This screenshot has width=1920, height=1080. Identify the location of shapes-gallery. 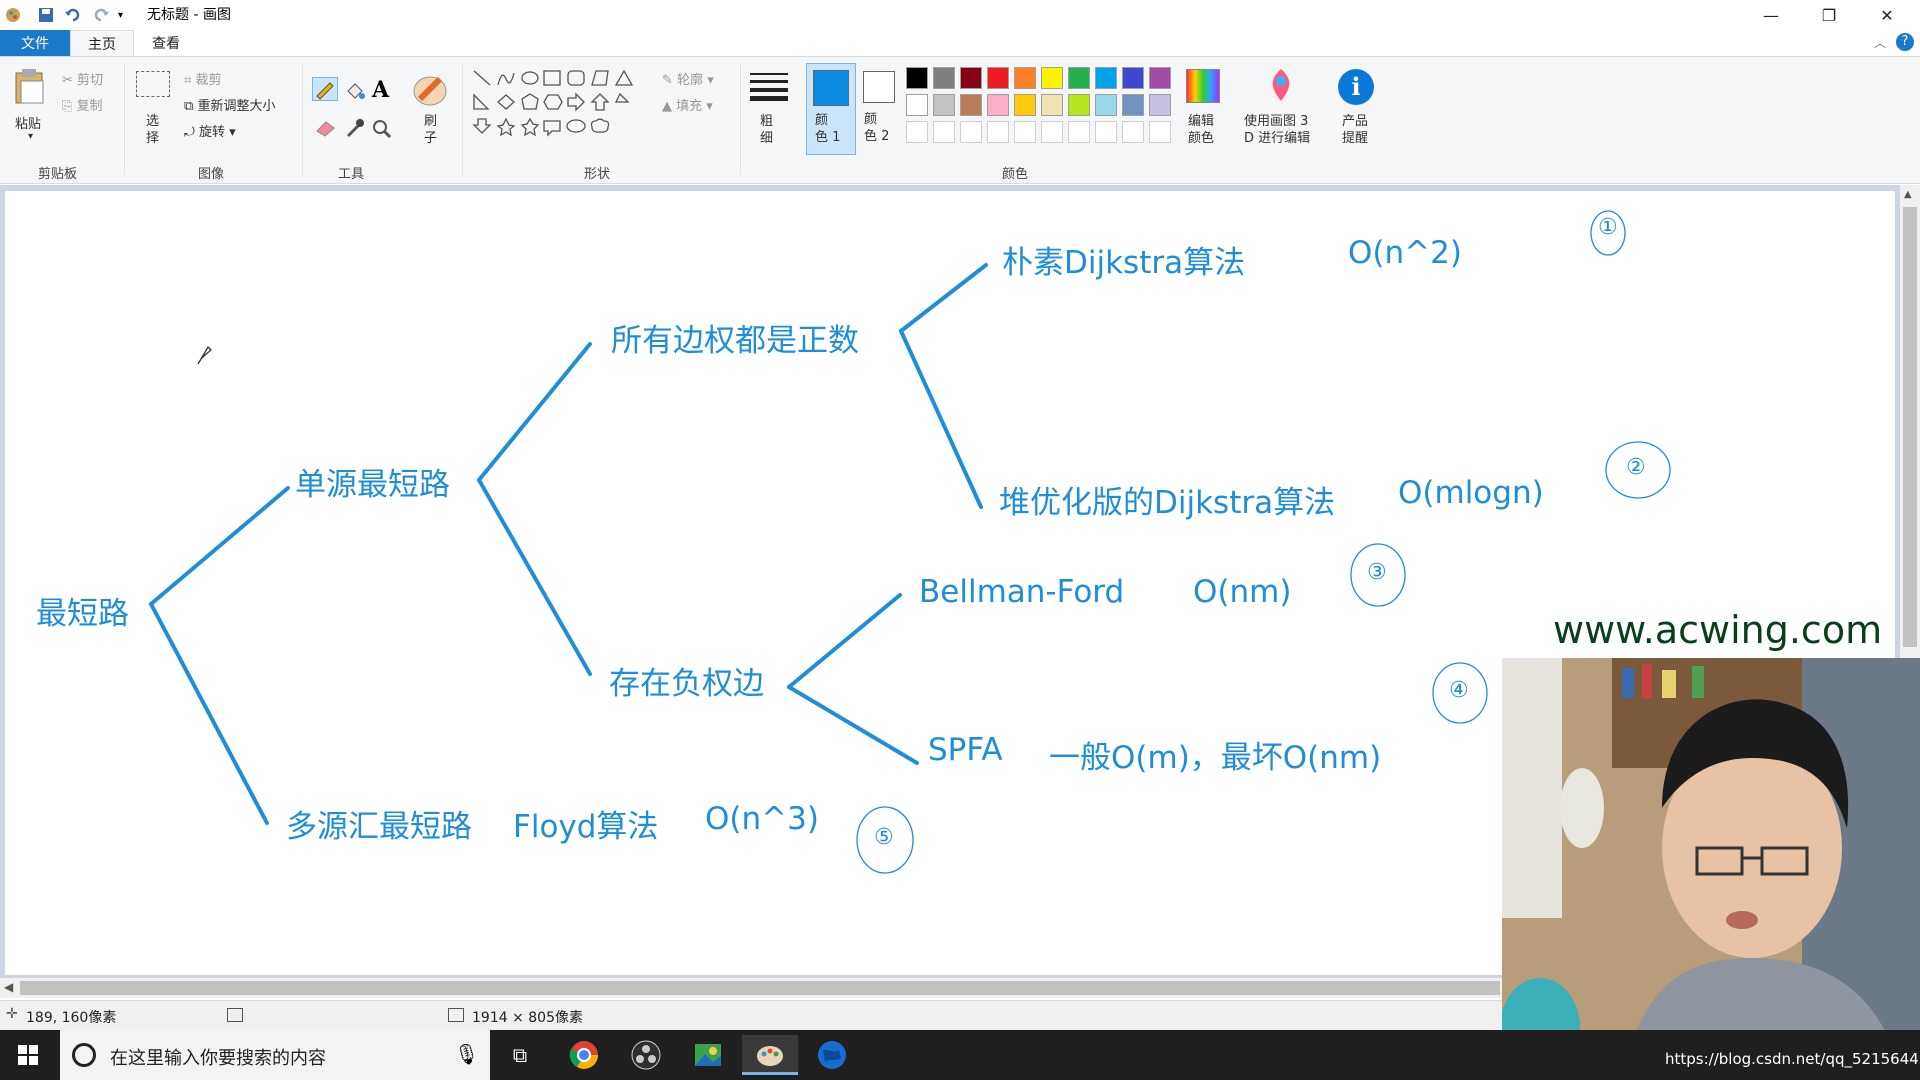
(558, 108).